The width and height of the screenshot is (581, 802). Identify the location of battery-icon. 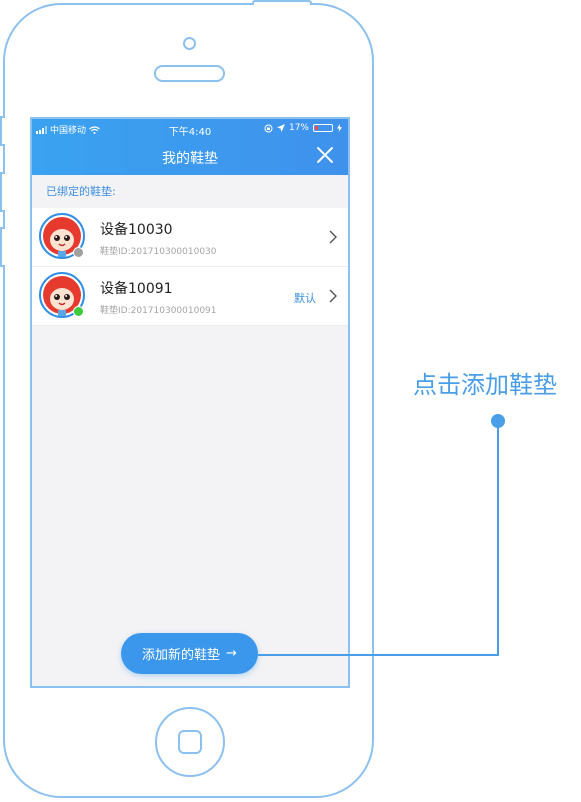
(323, 128).